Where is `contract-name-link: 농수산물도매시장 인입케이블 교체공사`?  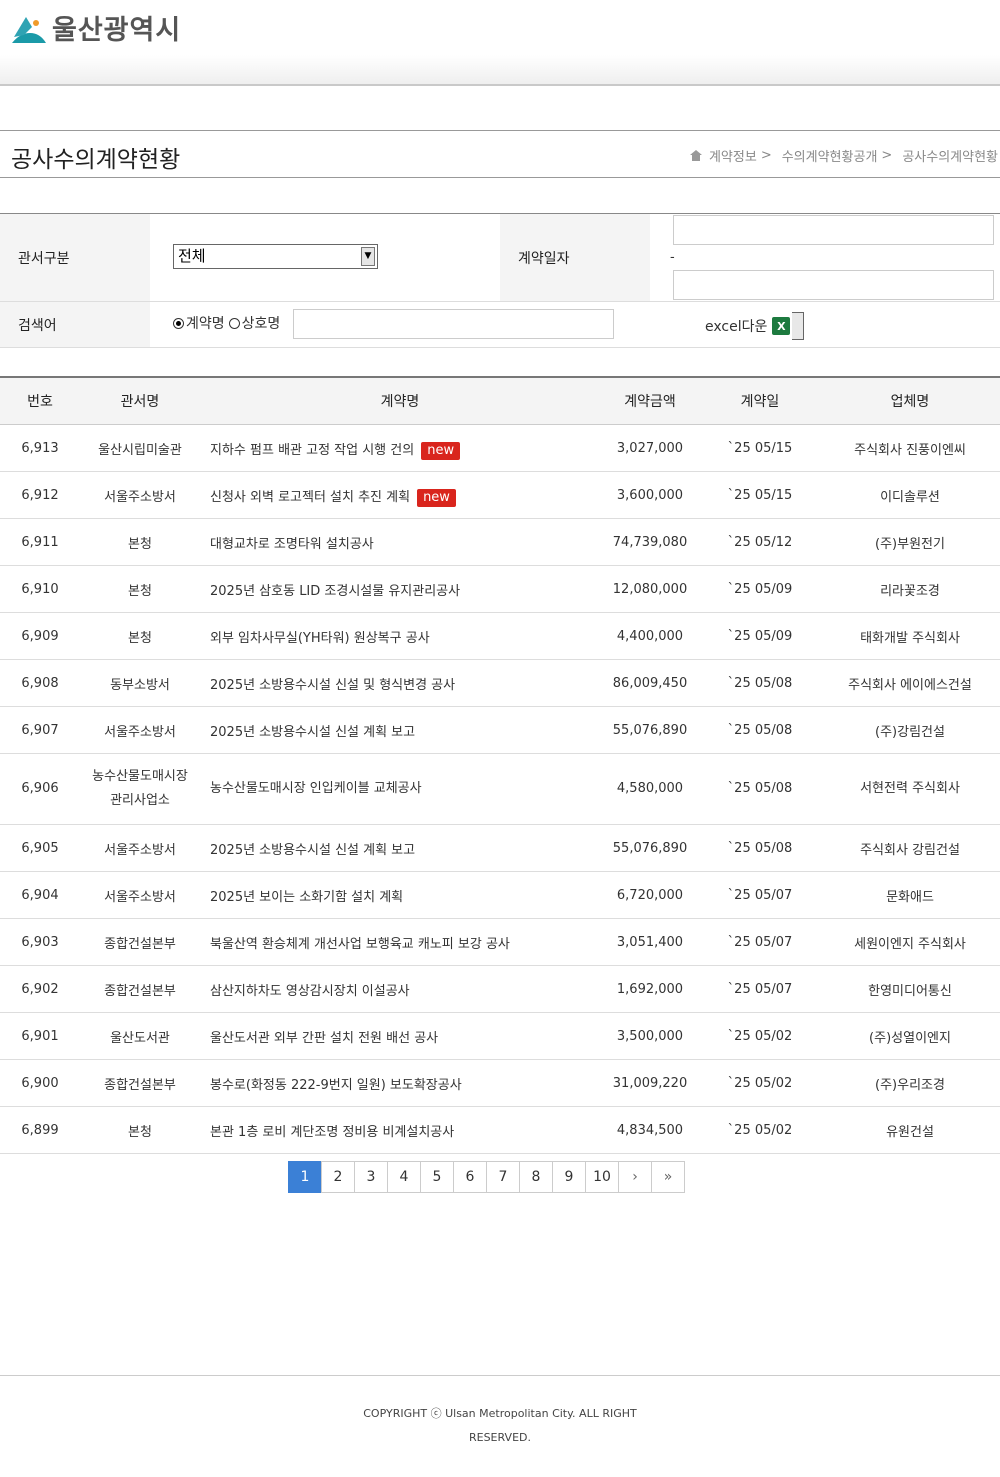
contract-name-link: 농수산물도매시장 인입케이블 교체공사 is located at coordinates (316, 788).